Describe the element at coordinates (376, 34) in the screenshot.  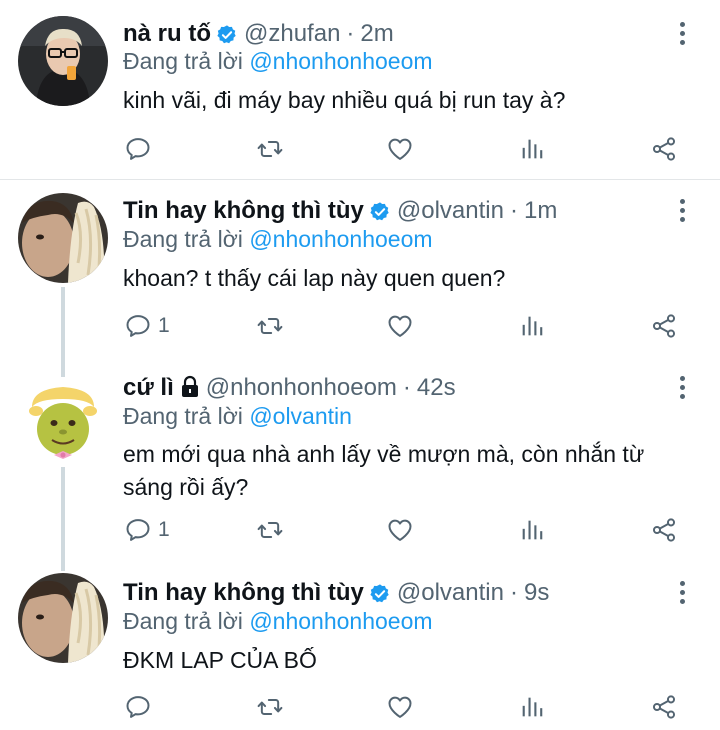
I see `timestamp: 2m` at that location.